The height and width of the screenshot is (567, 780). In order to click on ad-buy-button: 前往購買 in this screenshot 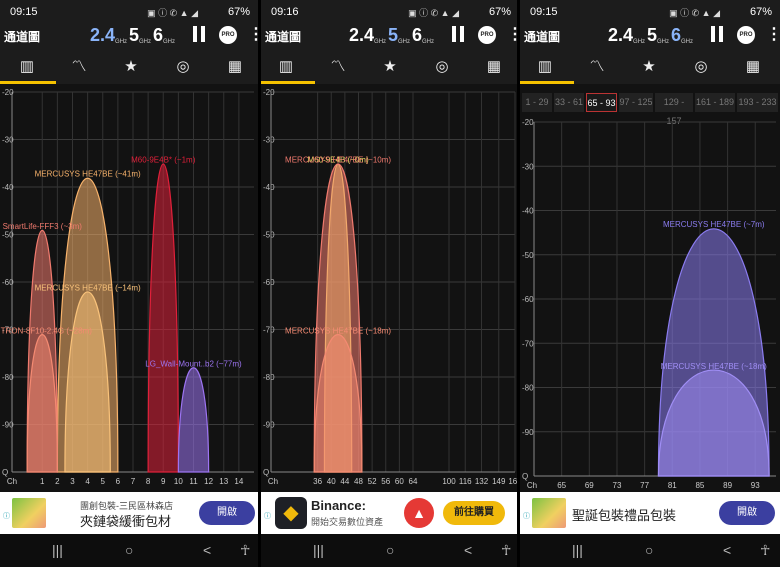, I will do `click(474, 513)`.